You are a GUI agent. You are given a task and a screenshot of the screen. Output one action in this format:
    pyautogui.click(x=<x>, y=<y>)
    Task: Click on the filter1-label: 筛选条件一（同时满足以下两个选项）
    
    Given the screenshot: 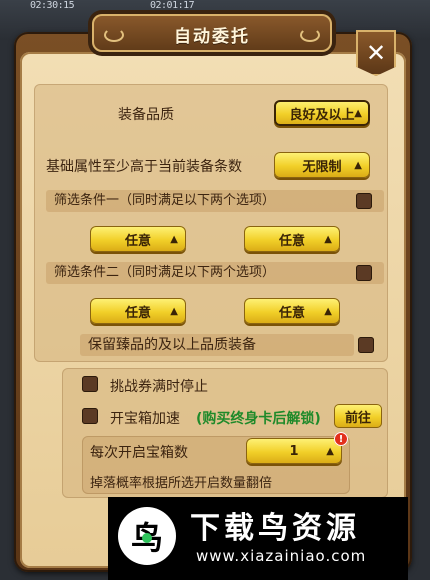 What is the action you would take?
    pyautogui.click(x=215, y=201)
    